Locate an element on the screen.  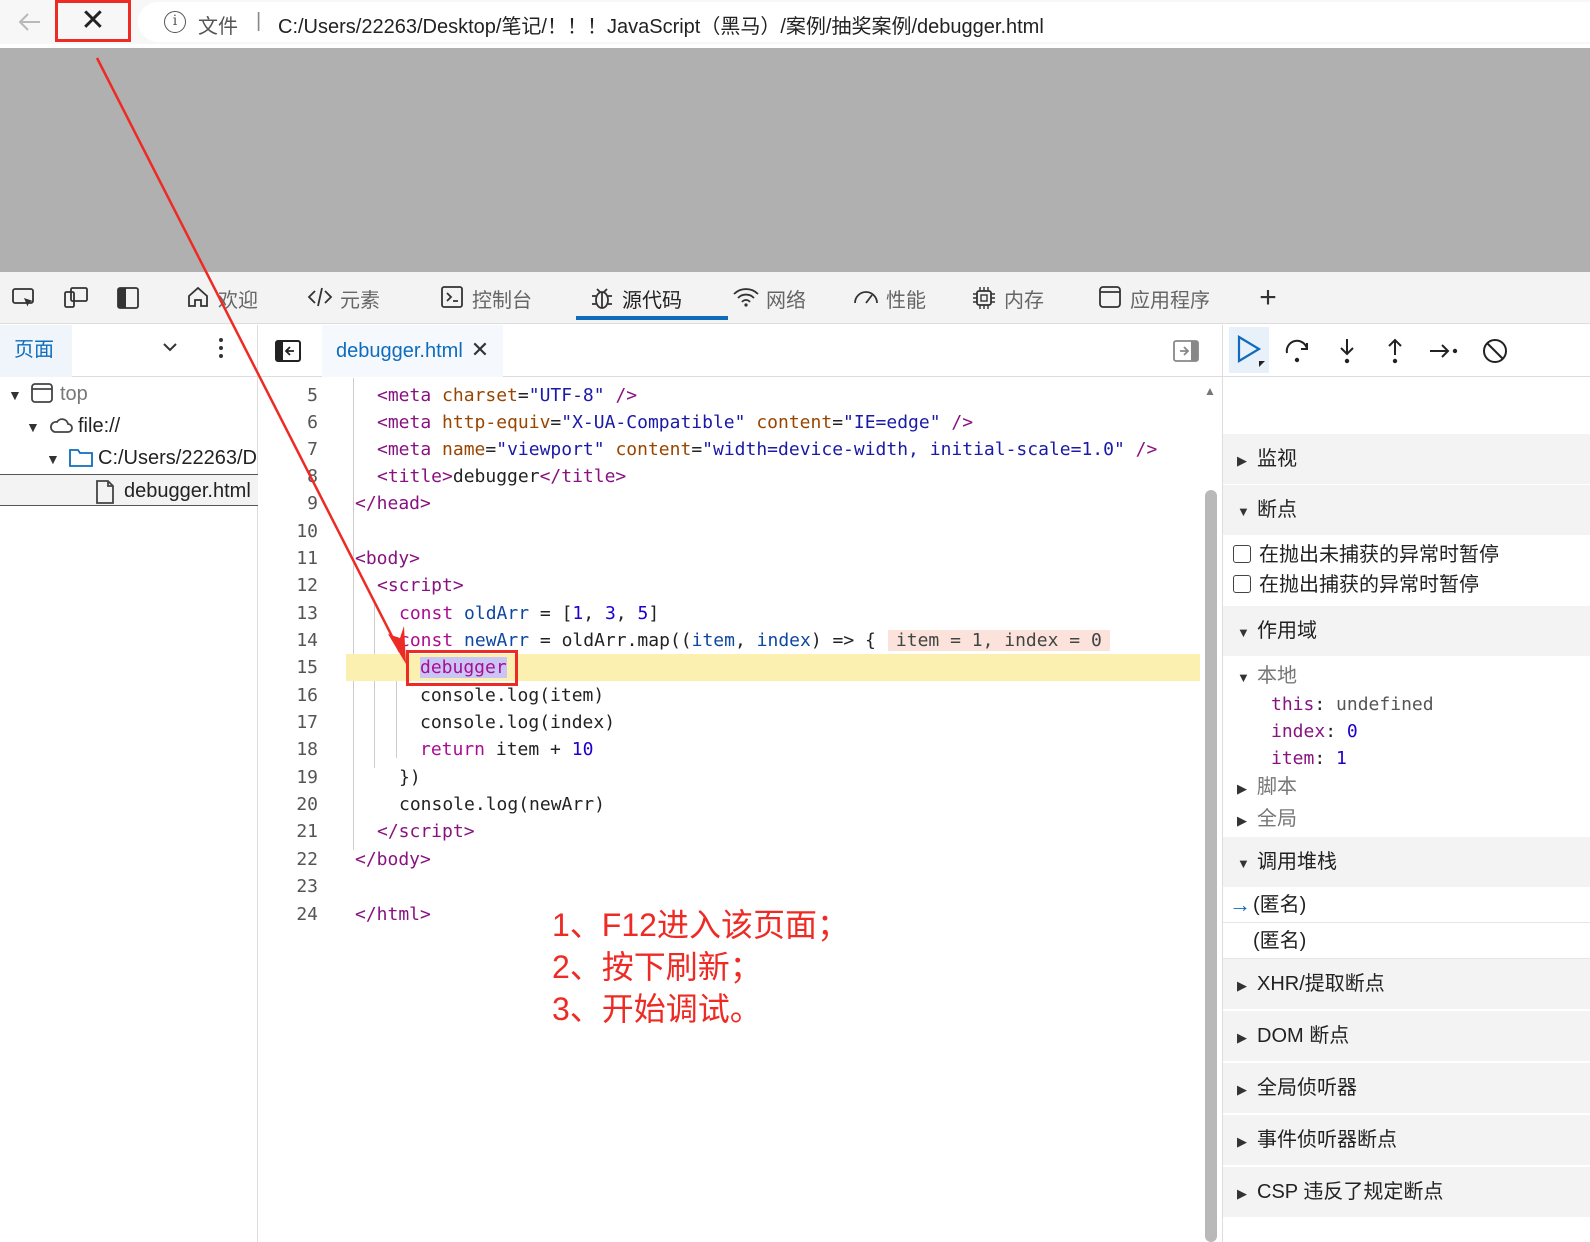
wifi-icon is located at coordinates (746, 298).